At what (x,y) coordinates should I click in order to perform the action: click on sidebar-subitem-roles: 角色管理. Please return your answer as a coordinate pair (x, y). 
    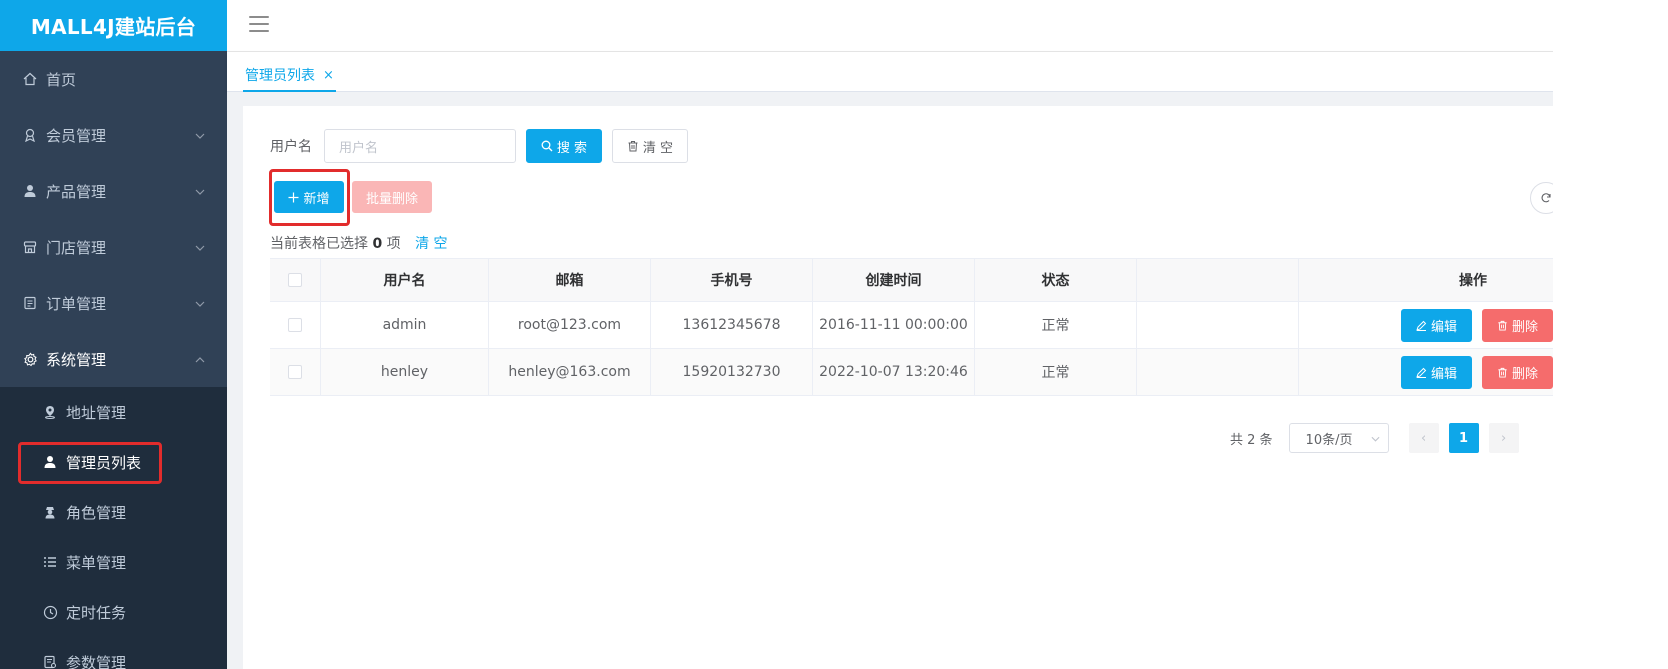
    Looking at the image, I should click on (113, 512).